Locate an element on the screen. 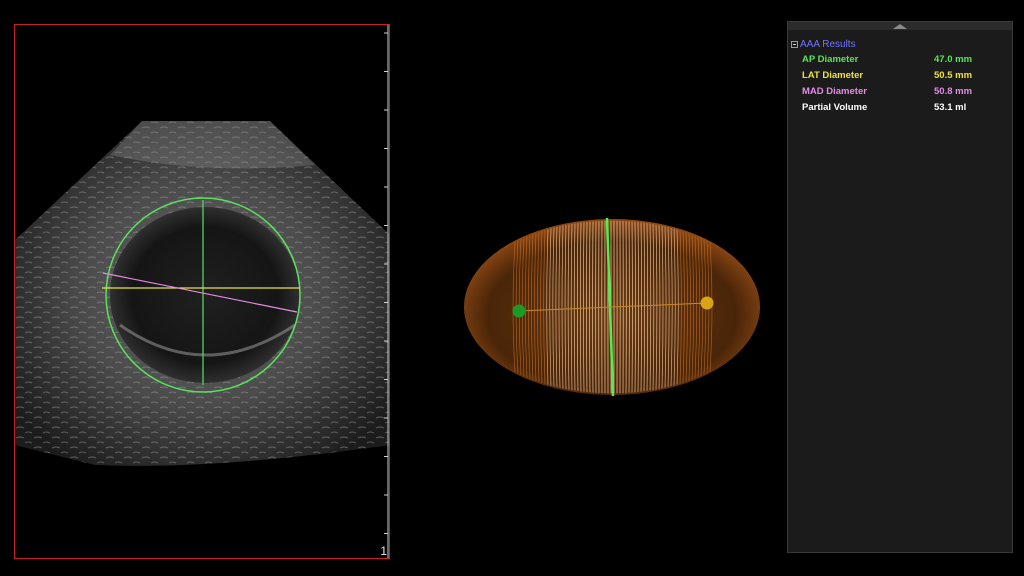  frame-number: 1 is located at coordinates (383, 551).